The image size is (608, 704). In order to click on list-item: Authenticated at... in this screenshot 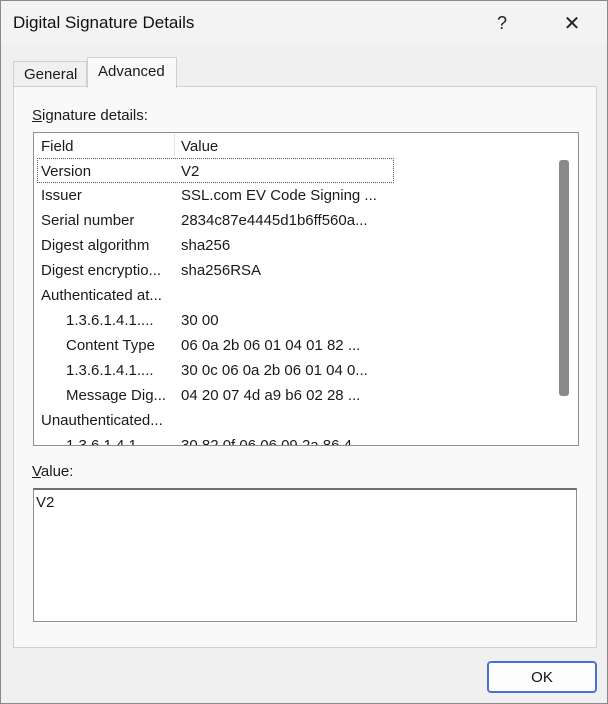, I will do `click(292, 295)`.